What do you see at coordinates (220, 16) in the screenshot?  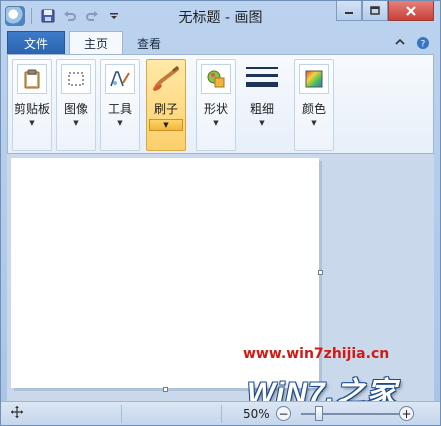 I see `title-bar: 无标题 - 画图` at bounding box center [220, 16].